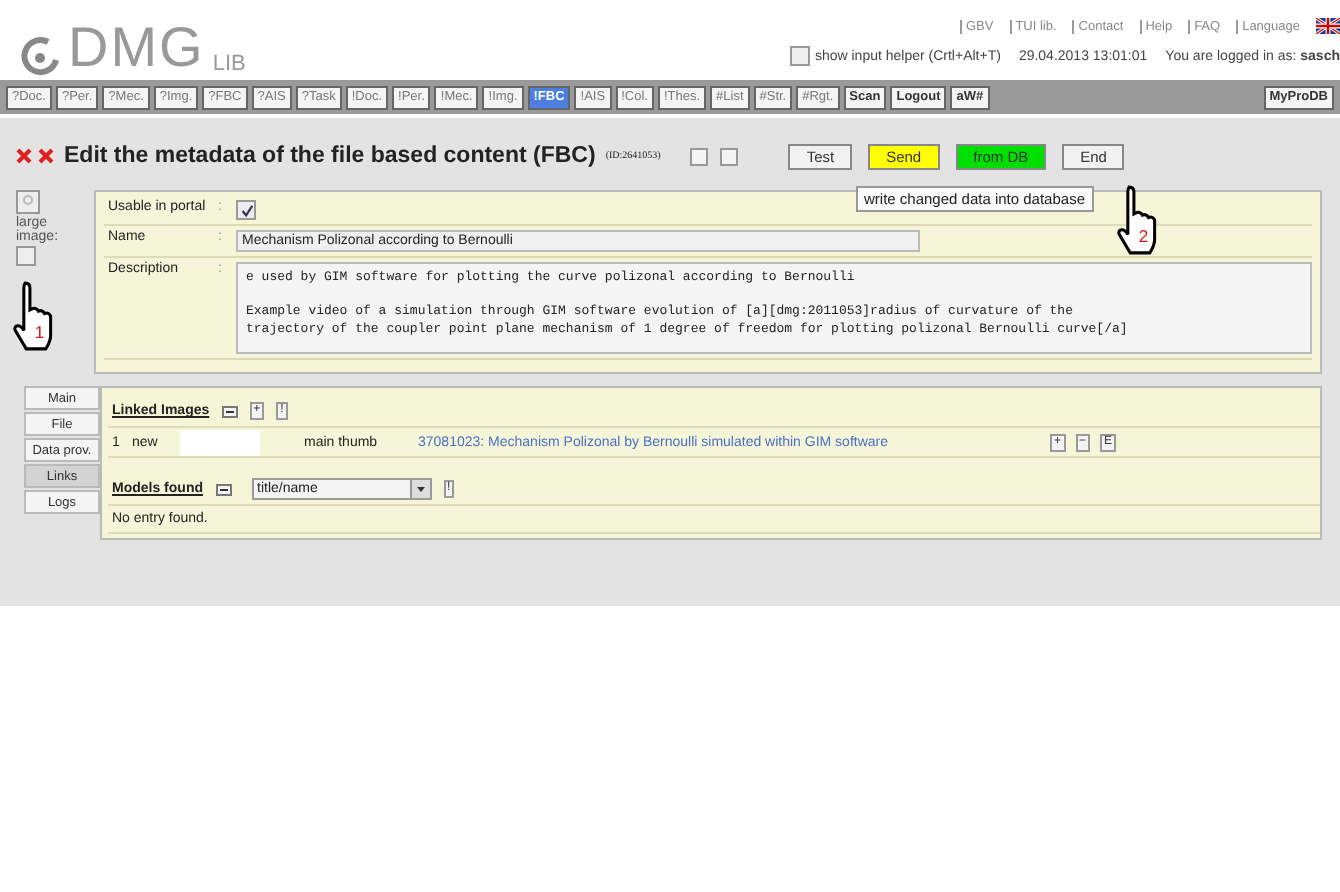 The width and height of the screenshot is (1340, 892). What do you see at coordinates (220, 442) in the screenshot?
I see `thumbnail-placeholder` at bounding box center [220, 442].